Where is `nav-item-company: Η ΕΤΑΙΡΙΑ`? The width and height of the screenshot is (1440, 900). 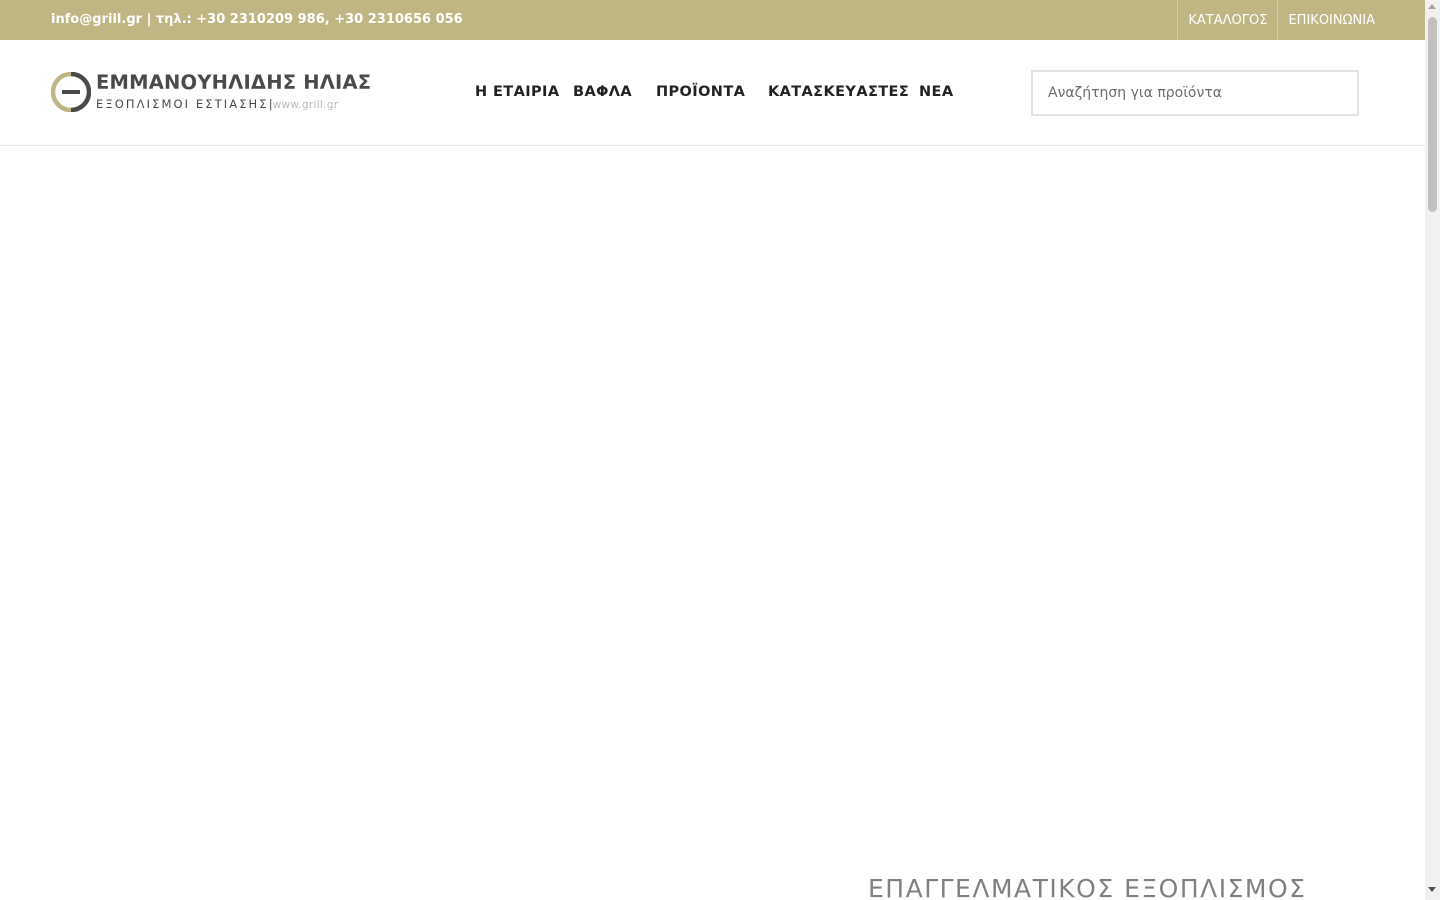
nav-item-company: Η ΕΤΑΙΡΙΑ is located at coordinates (517, 92).